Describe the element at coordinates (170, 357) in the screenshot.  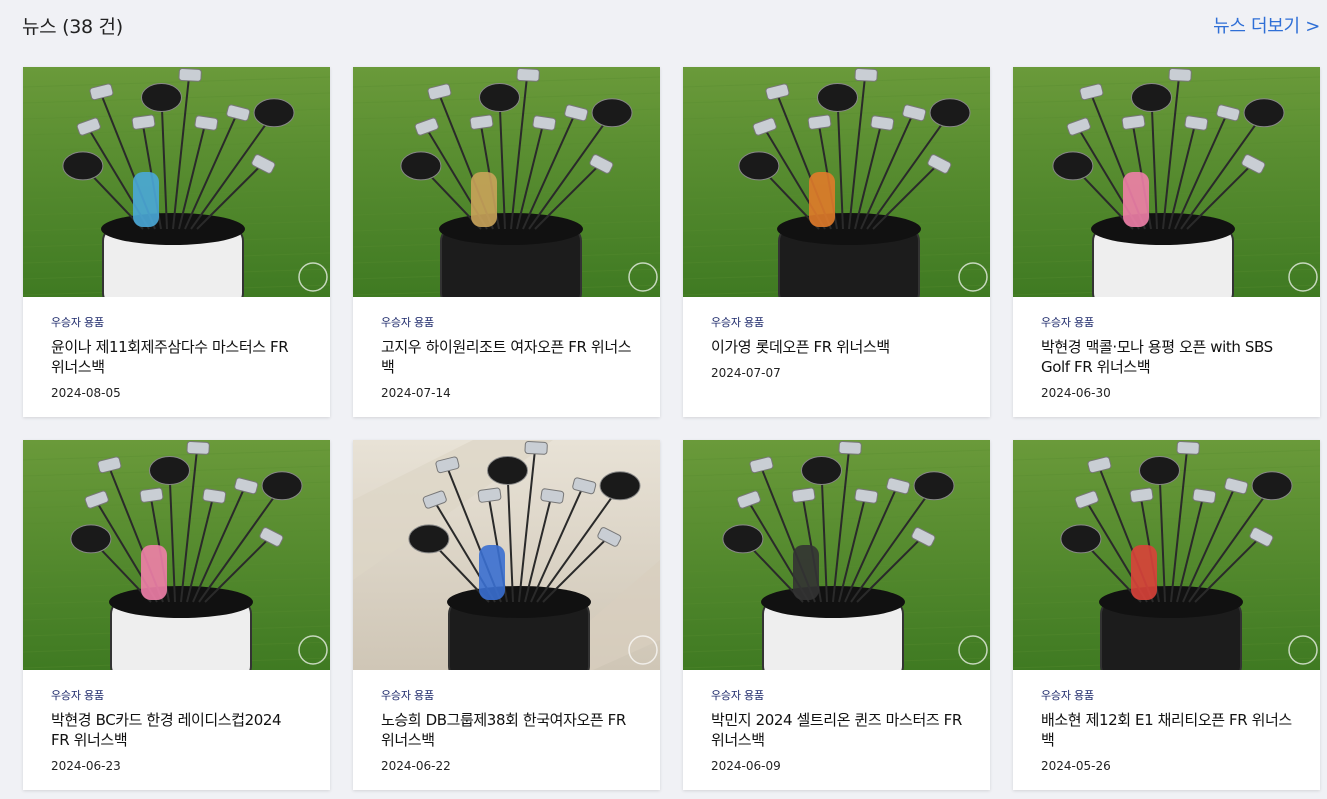
I see `card-title: 윤이나 제11회제주삼다수 마스터스 FR 위너스백` at that location.